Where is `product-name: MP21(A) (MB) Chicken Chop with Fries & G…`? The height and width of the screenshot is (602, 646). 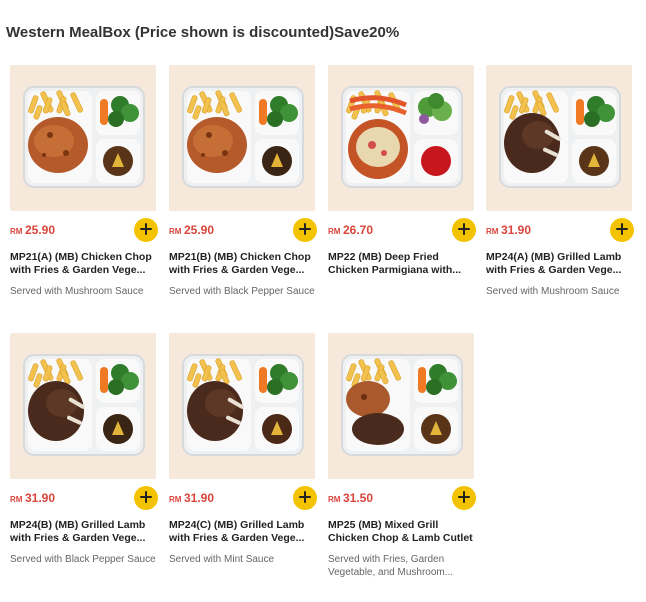
product-name: MP21(A) (MB) Chicken Chop with Fries & G… is located at coordinates (84, 264).